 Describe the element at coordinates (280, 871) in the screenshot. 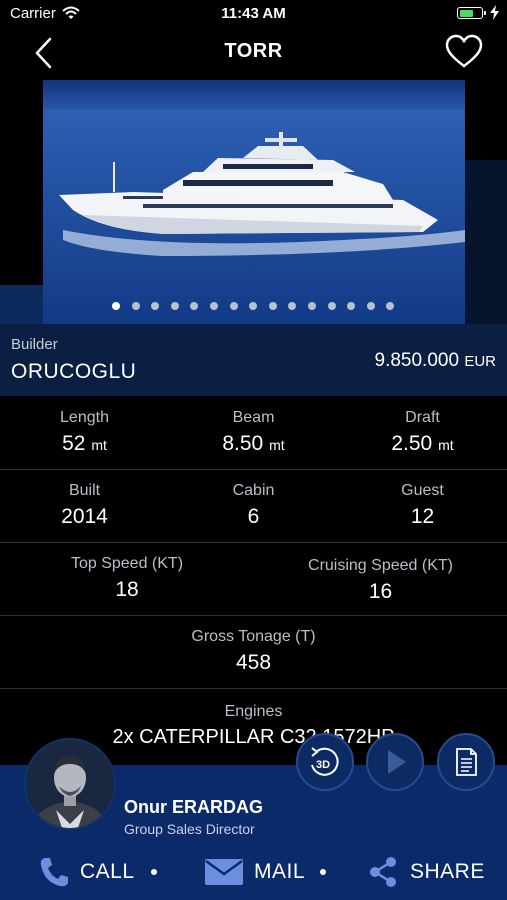

I see `mail-label: MAIL` at that location.